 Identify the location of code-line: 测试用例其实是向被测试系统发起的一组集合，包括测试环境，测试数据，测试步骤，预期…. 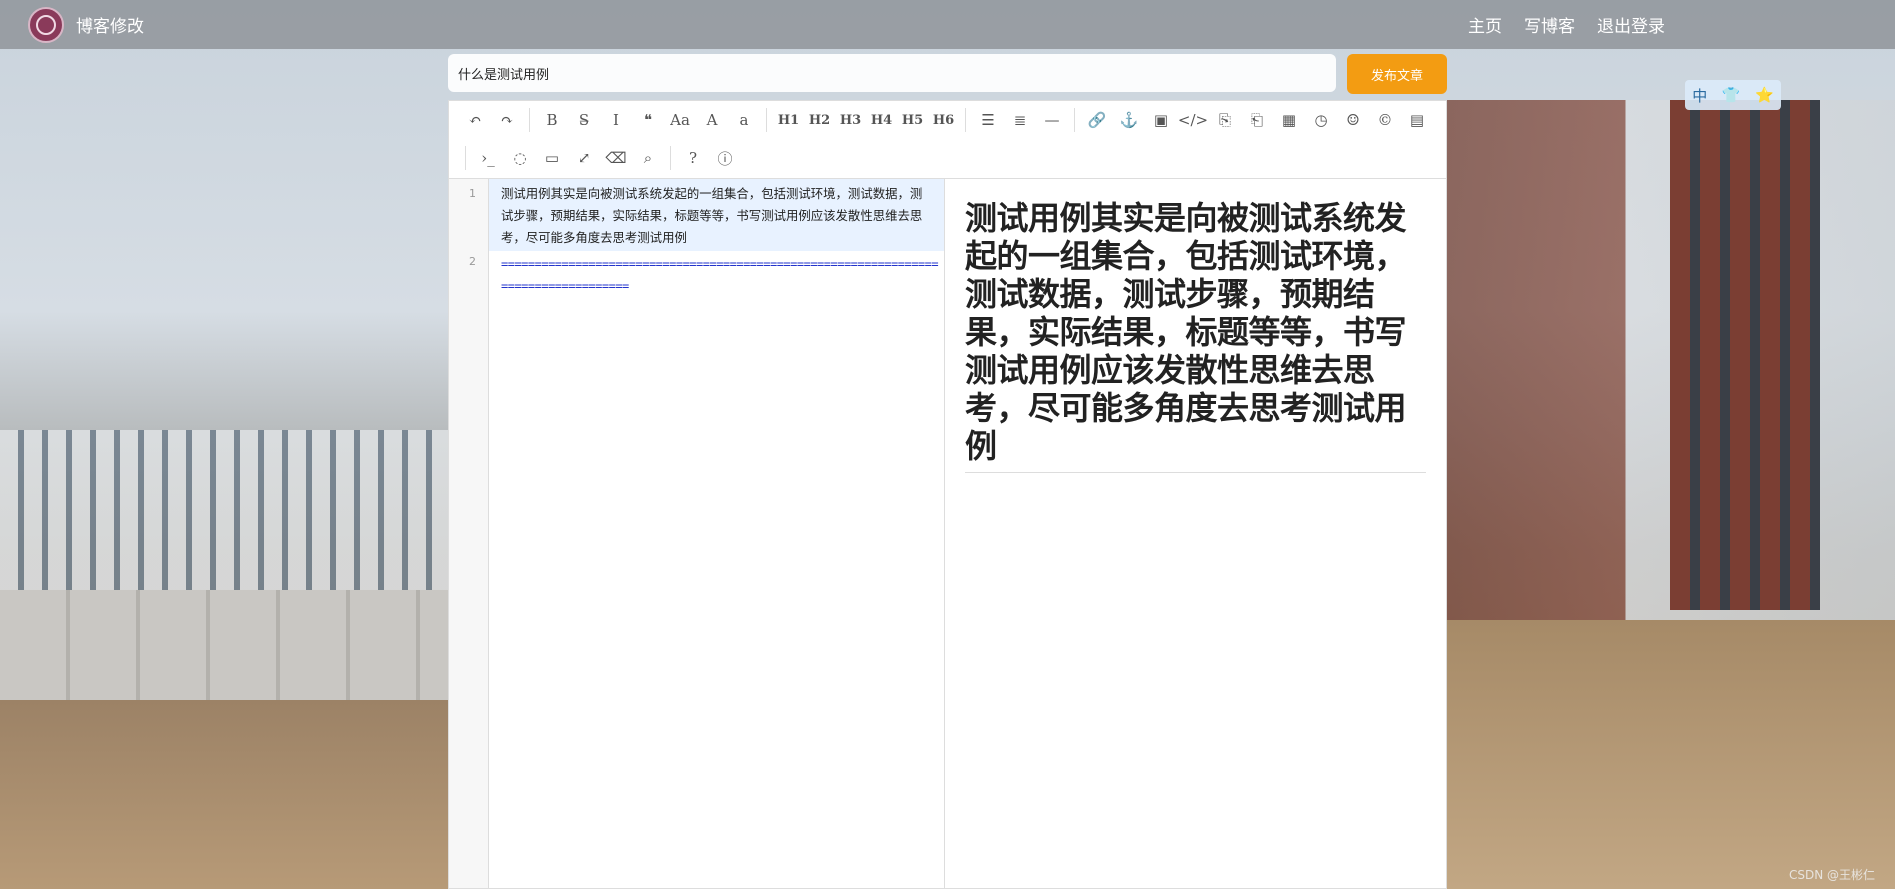
(716, 215).